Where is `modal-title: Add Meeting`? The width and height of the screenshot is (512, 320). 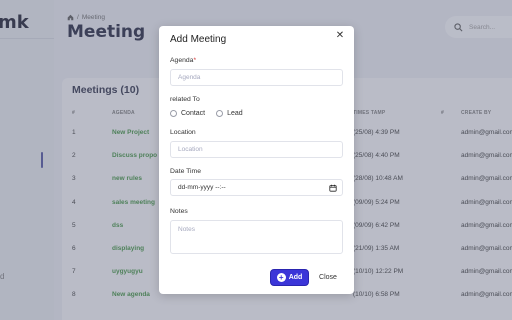
modal-title: Add Meeting is located at coordinates (198, 39).